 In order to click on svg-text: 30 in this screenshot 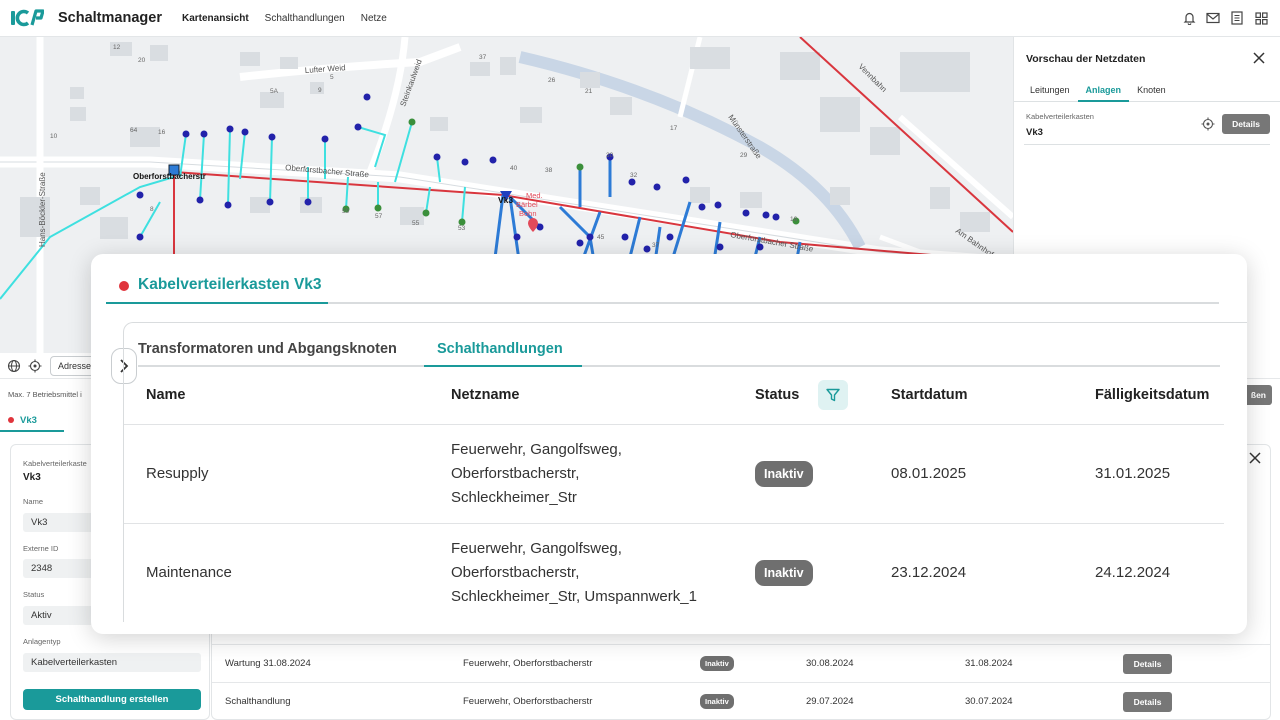, I will do `click(610, 155)`.